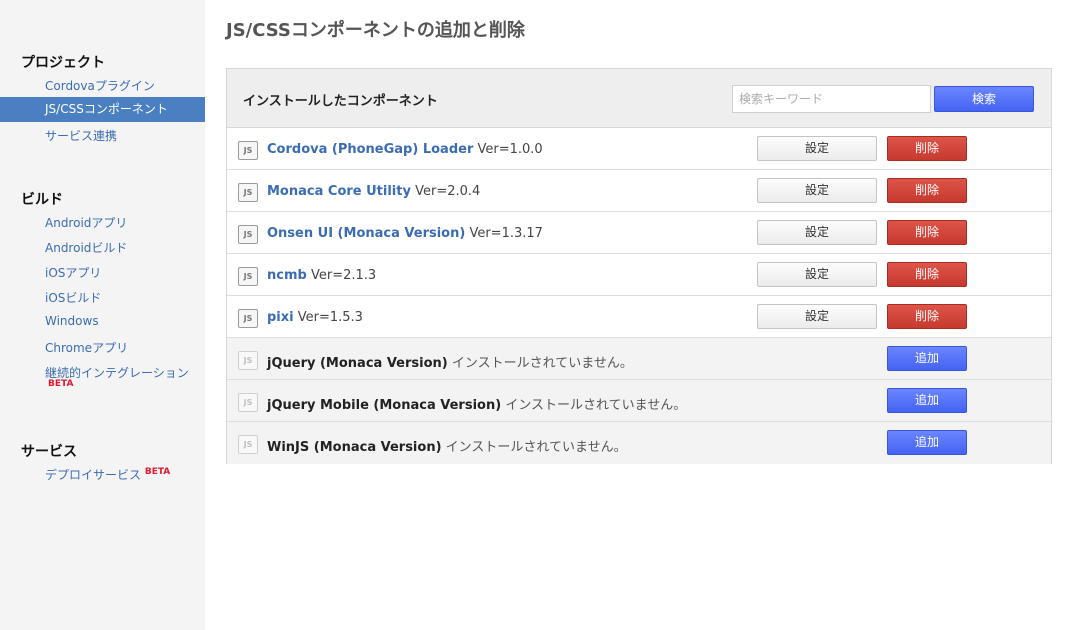 This screenshot has width=1065, height=630. I want to click on component-name-link: pixi, so click(280, 317).